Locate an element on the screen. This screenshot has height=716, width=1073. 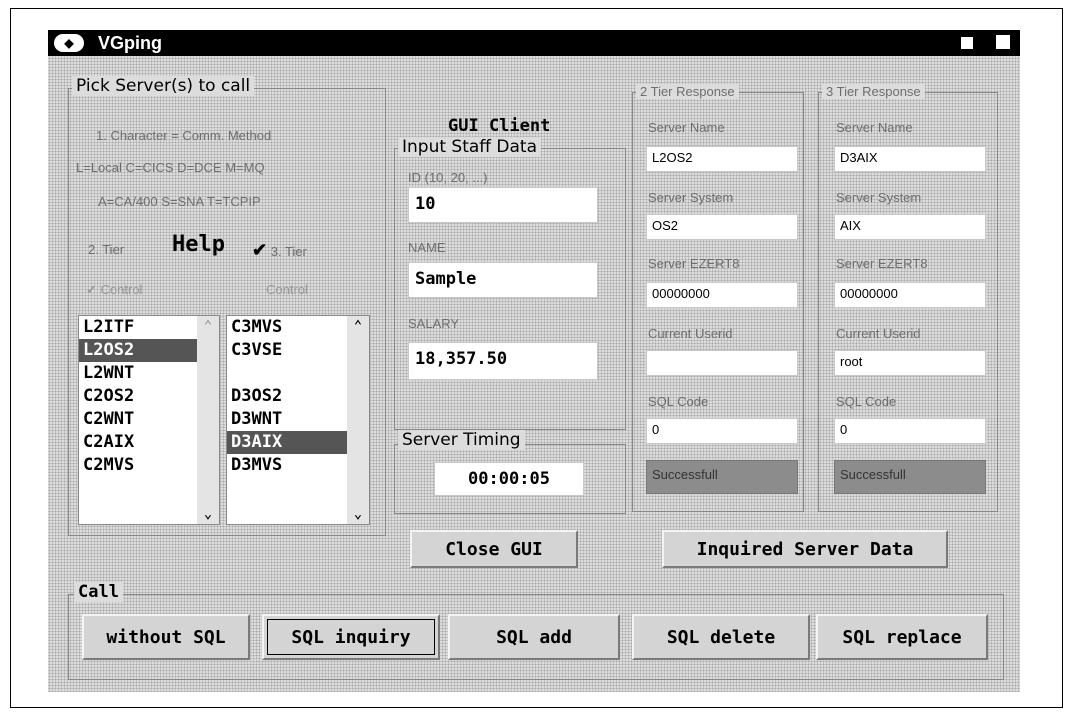
tier3-response-title: 3 Tier Response is located at coordinates (873, 91).